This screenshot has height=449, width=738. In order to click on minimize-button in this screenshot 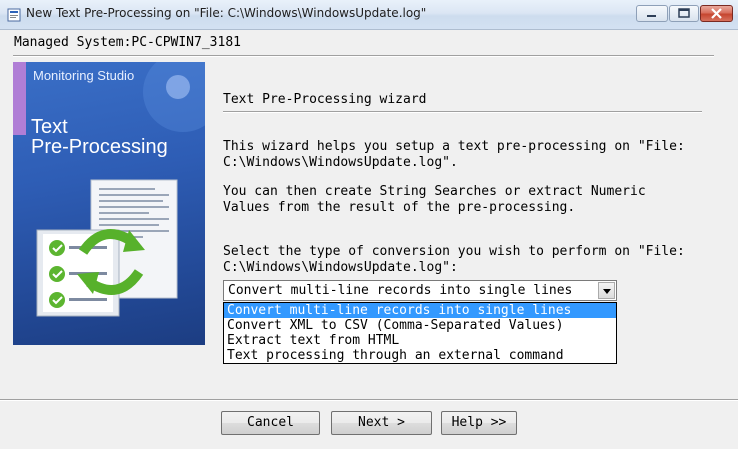, I will do `click(652, 13)`.